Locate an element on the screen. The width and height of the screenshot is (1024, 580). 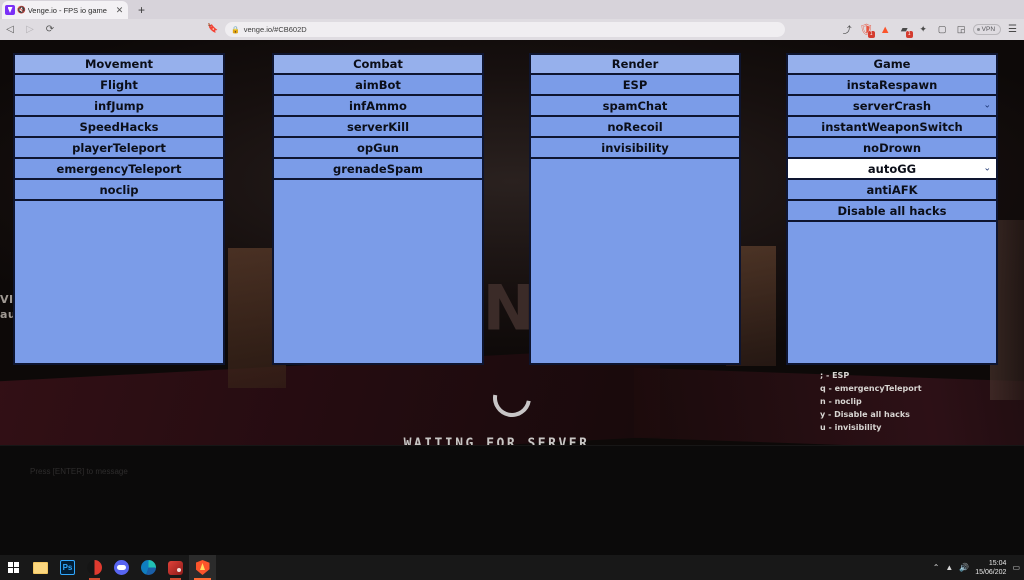
close-icon: ✕ is located at coordinates (119, 10).